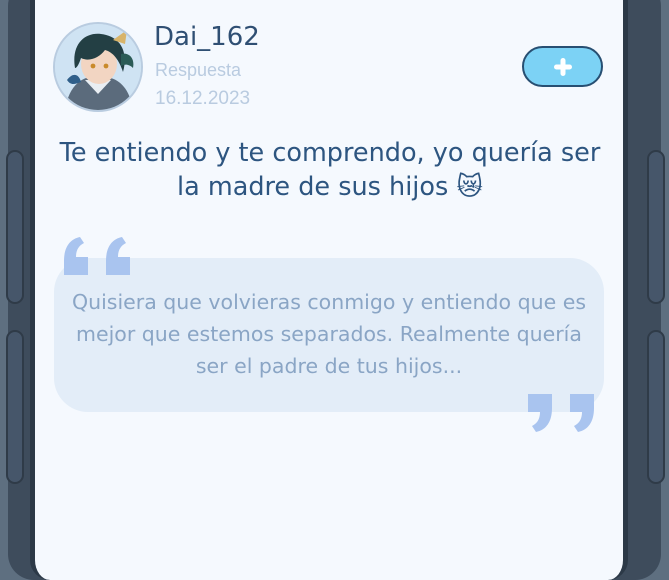 This screenshot has height=580, width=669. I want to click on frame-left-tab, so click(15, 227).